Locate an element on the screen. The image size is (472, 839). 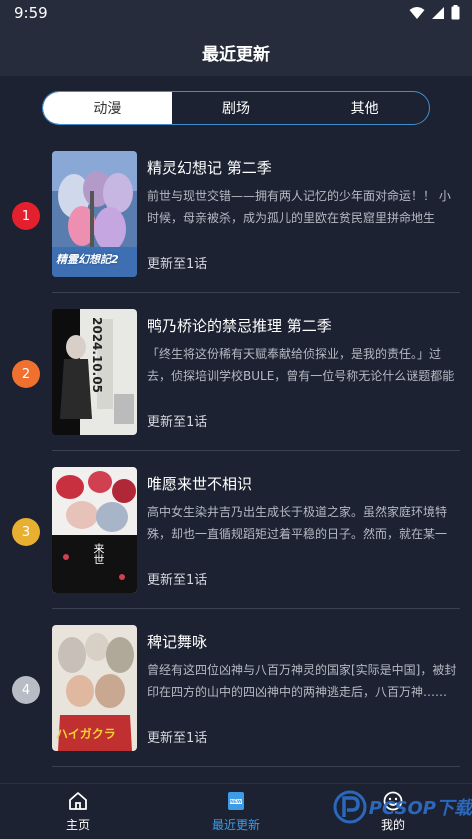
svg-text: NEW is located at coordinates (236, 802).